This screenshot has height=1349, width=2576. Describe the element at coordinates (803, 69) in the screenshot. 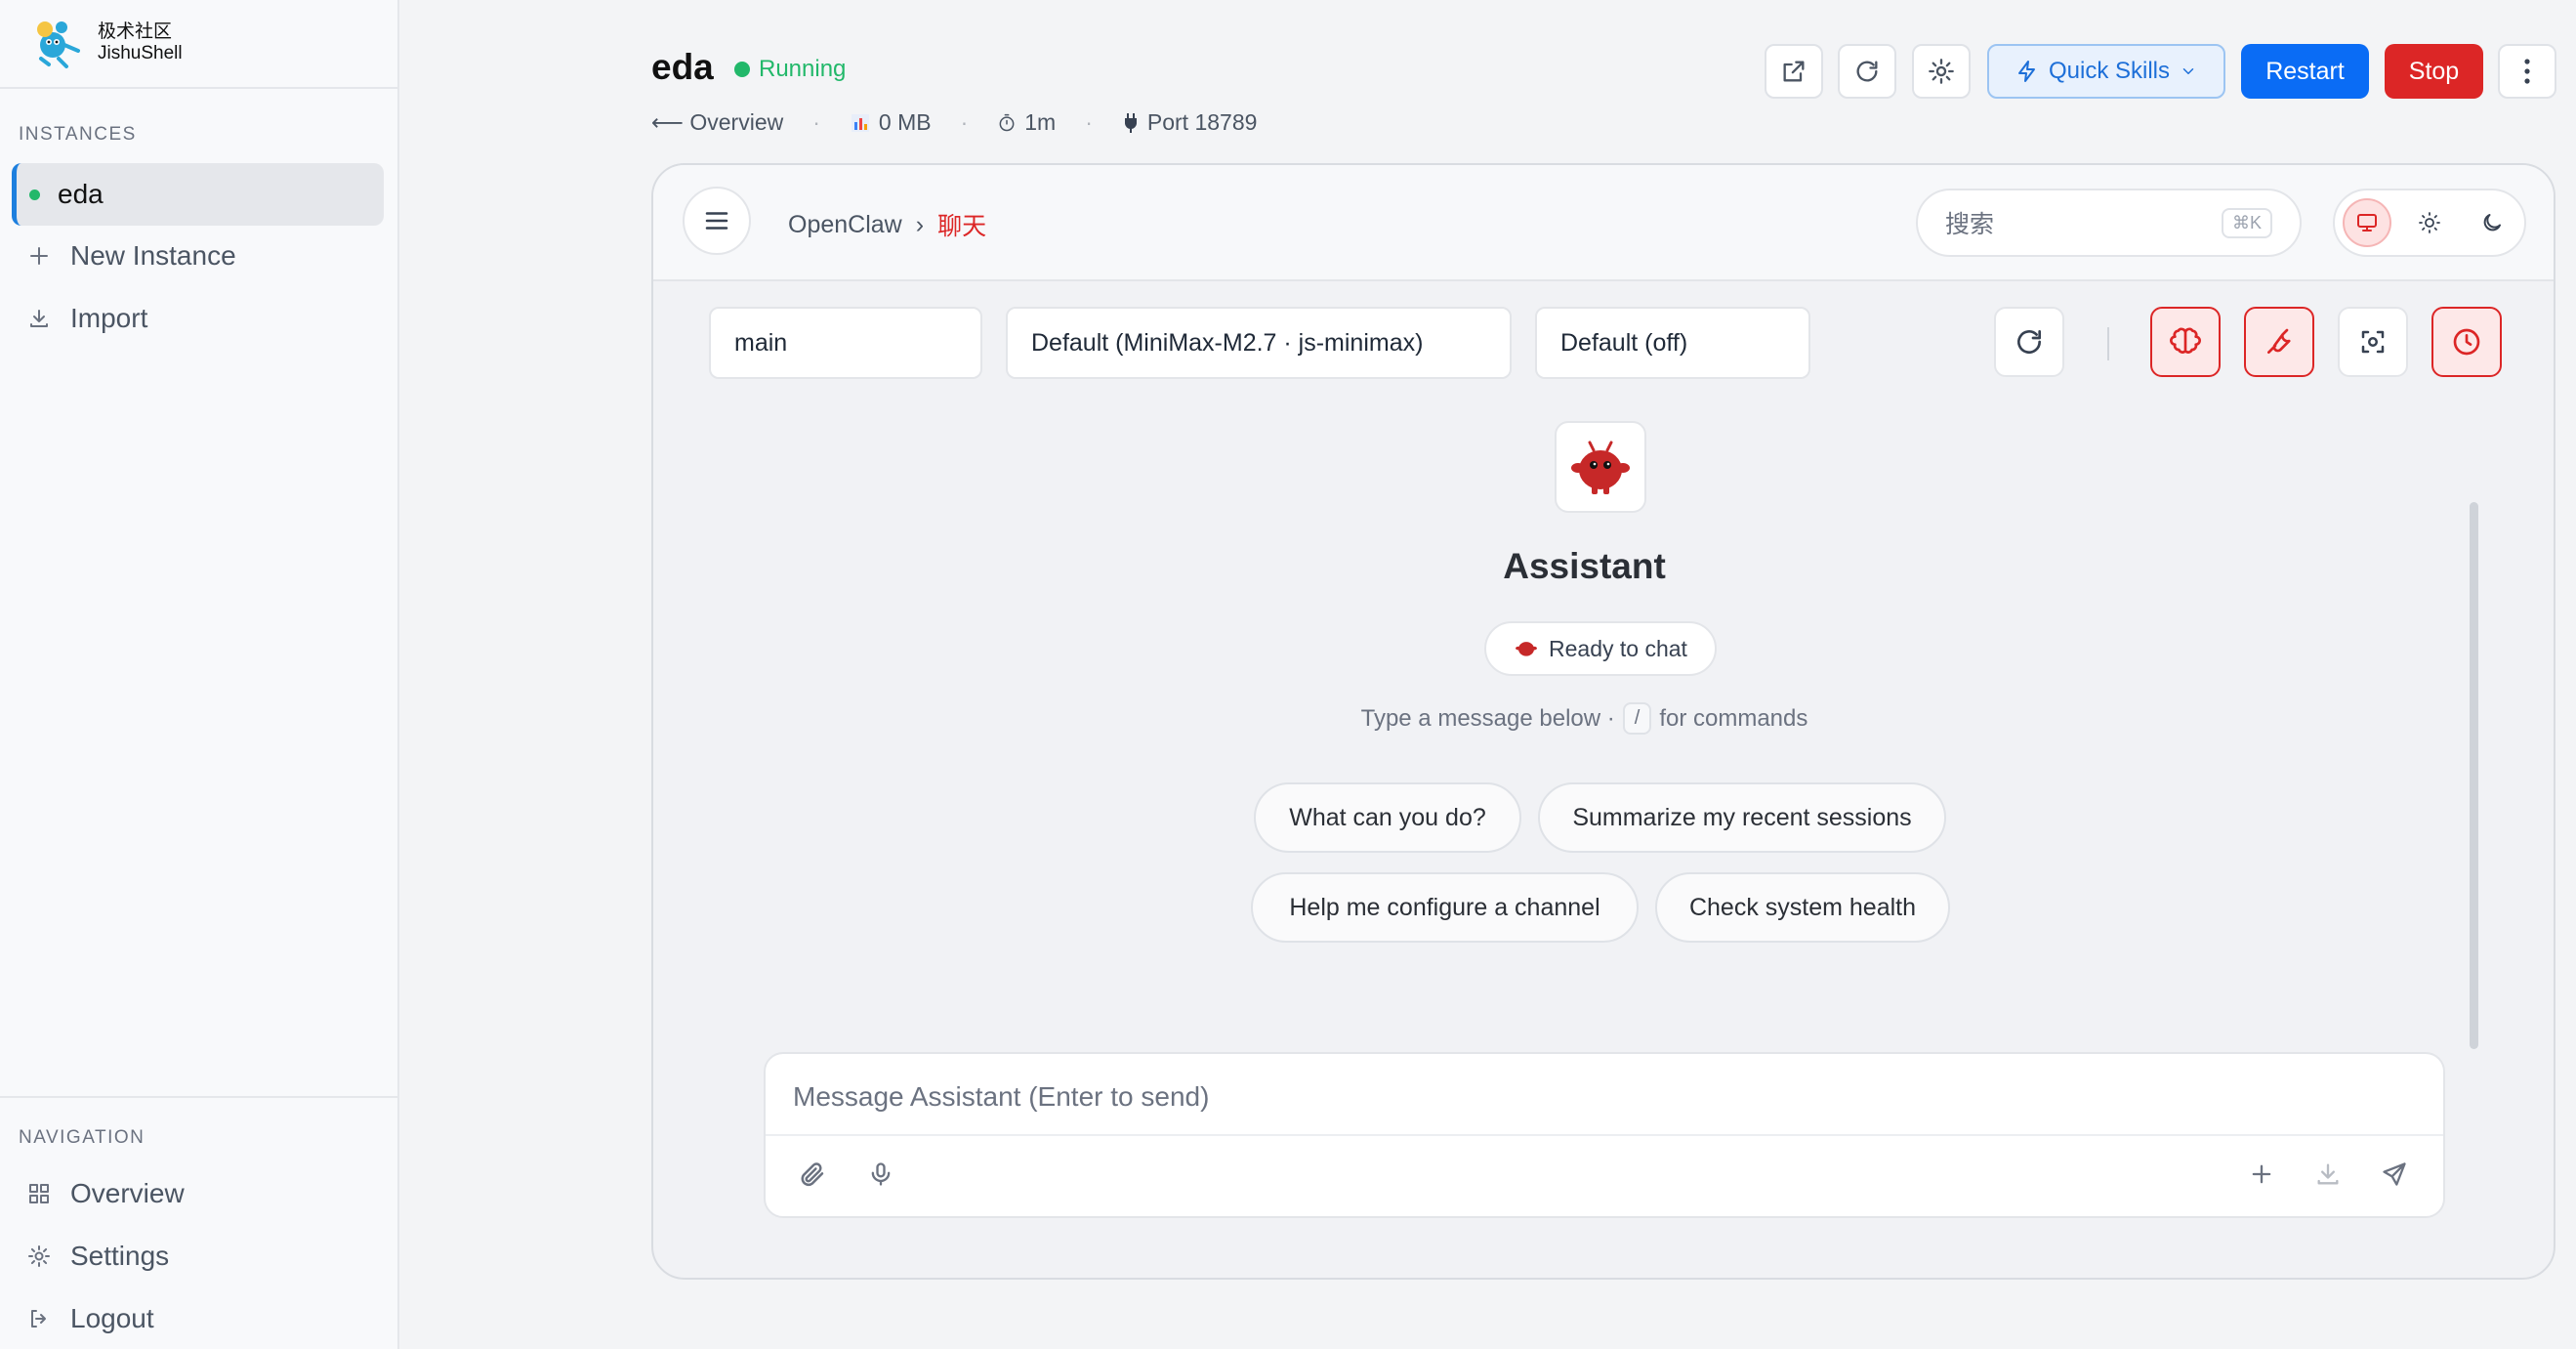

I see `status-label: Running` at that location.